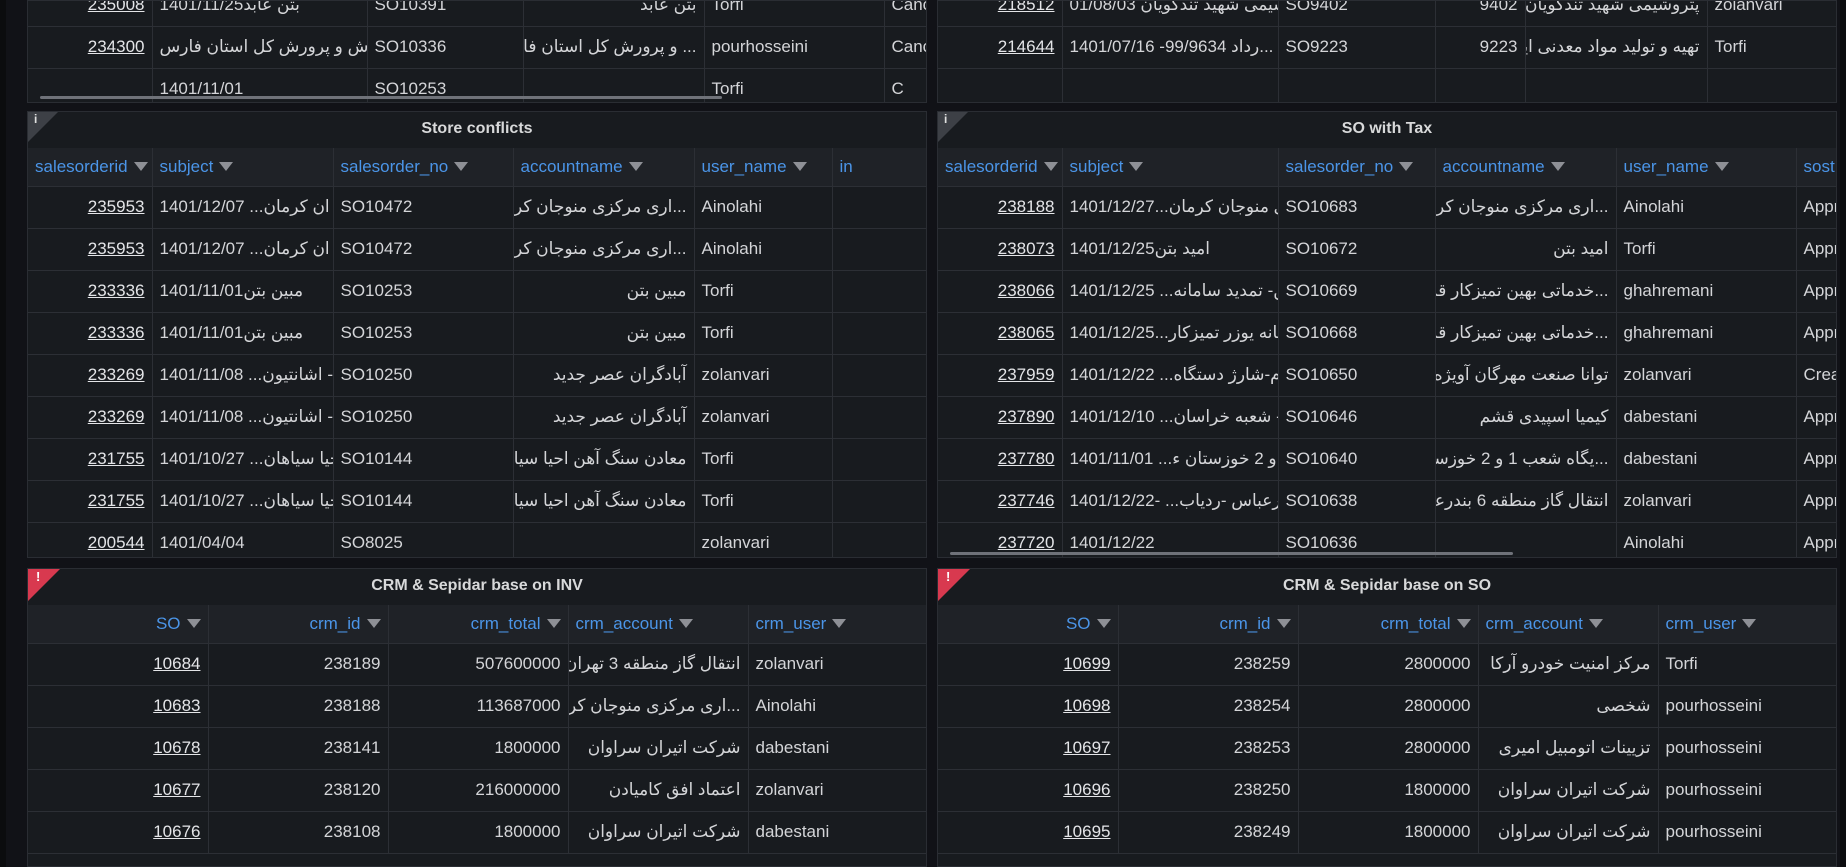  I want to click on salesorderid-cell-link: 238188, so click(1026, 206).